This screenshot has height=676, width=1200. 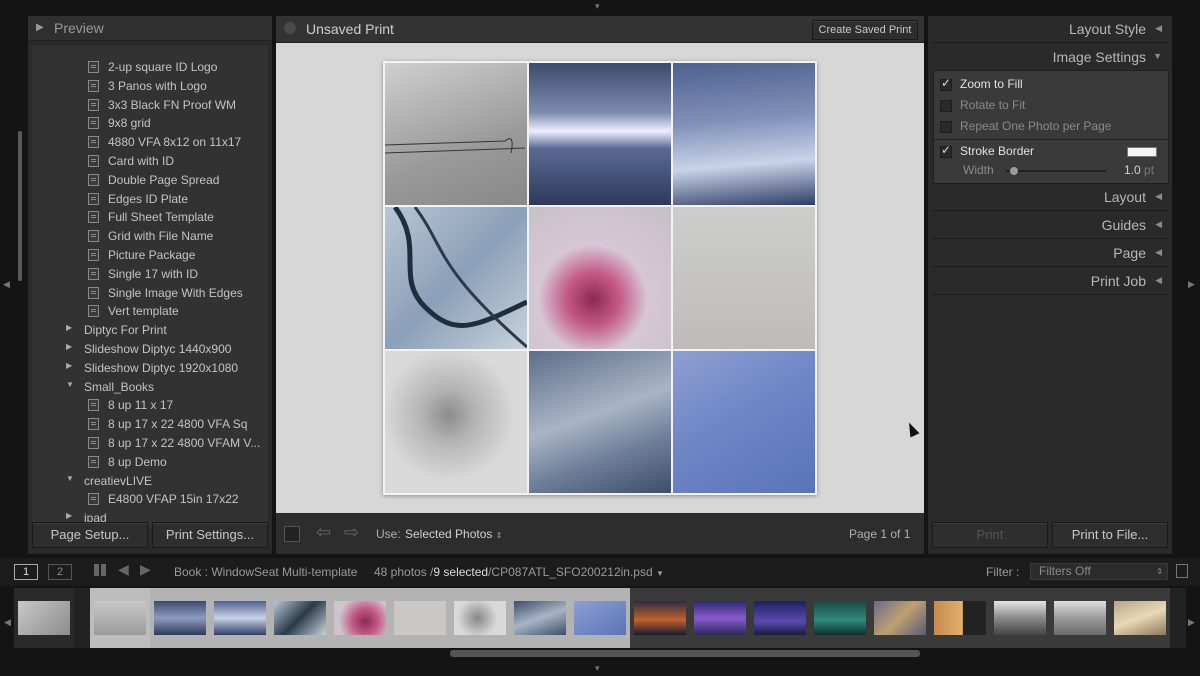 I want to click on stroke-border-checkbox, so click(x=946, y=150).